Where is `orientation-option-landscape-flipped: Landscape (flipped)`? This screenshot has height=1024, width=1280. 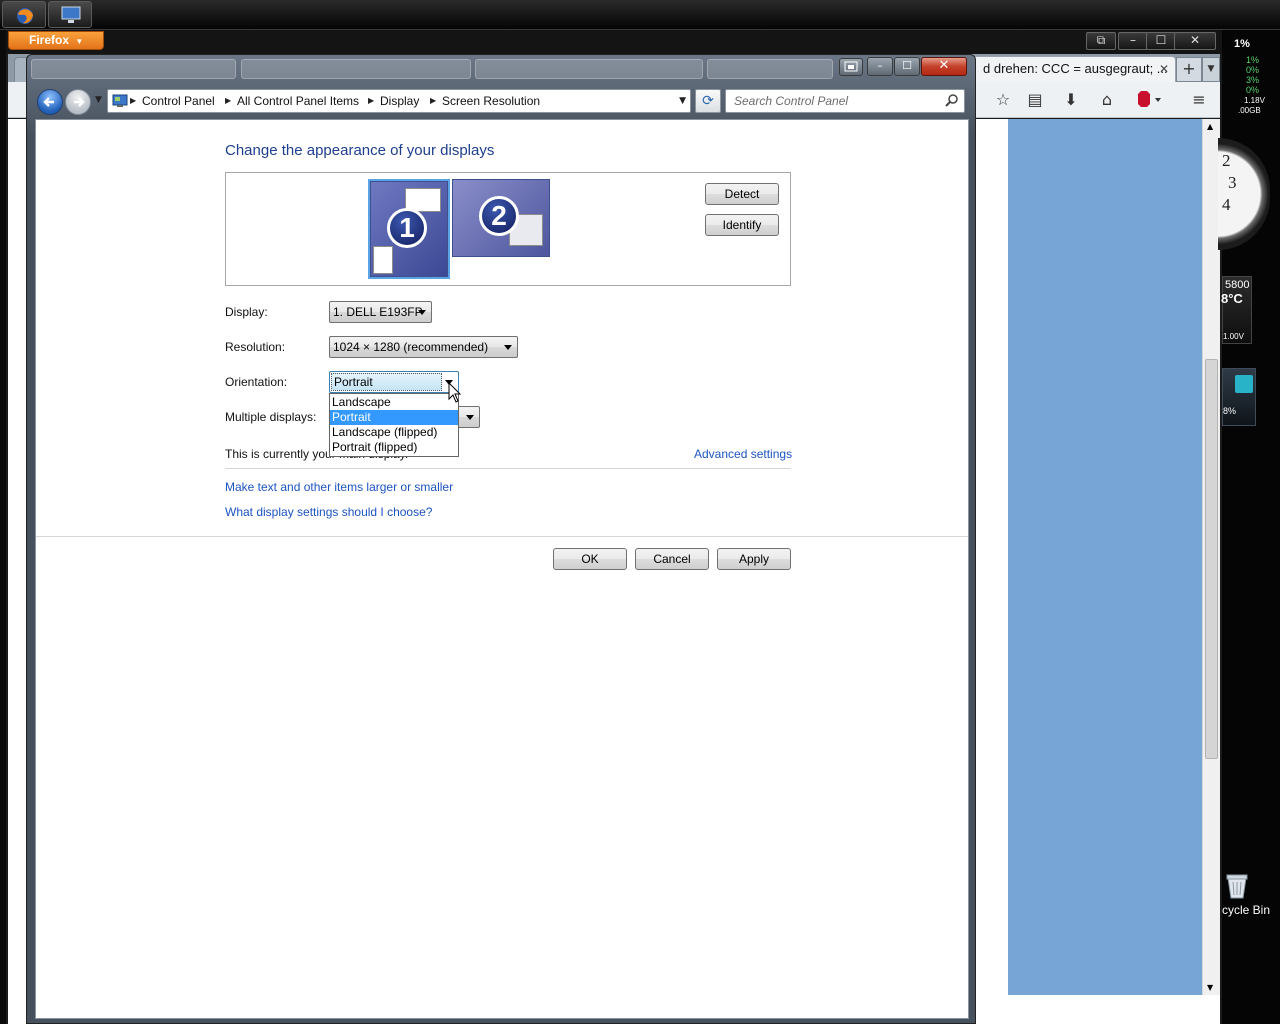 orientation-option-landscape-flipped: Landscape (flipped) is located at coordinates (394, 432).